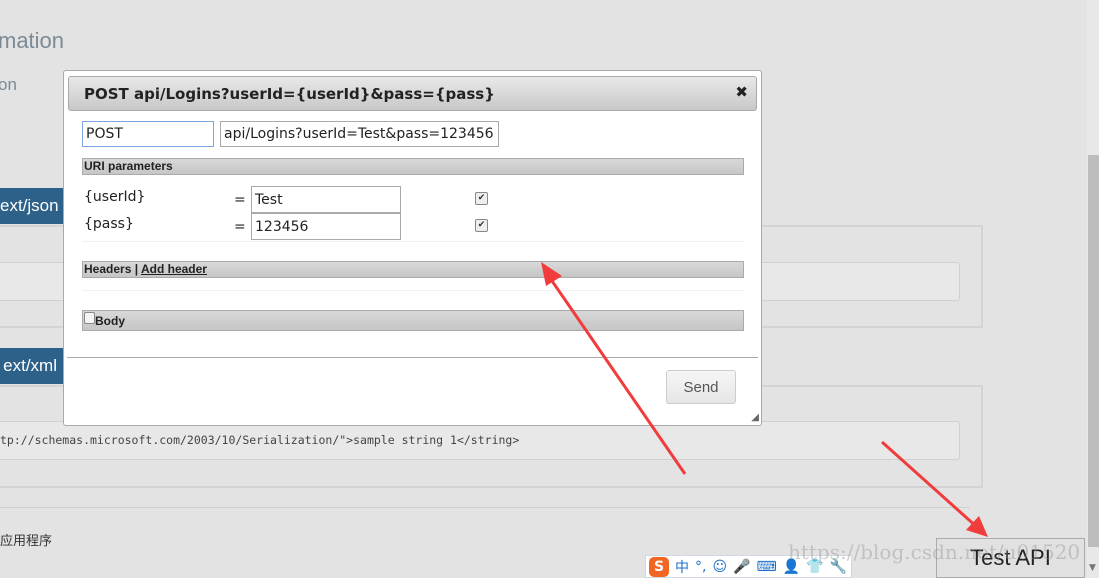 The image size is (1099, 578). Describe the element at coordinates (719, 567) in the screenshot. I see `emoji-icon: ☺` at that location.